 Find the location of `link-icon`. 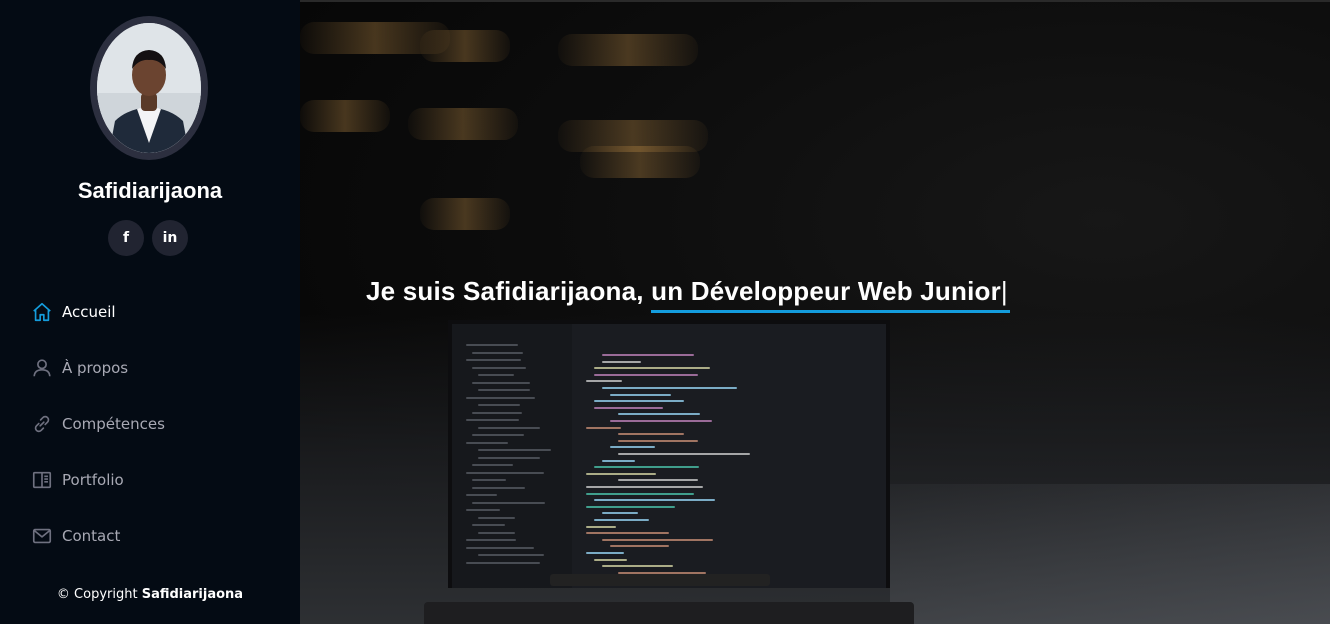

link-icon is located at coordinates (42, 424).